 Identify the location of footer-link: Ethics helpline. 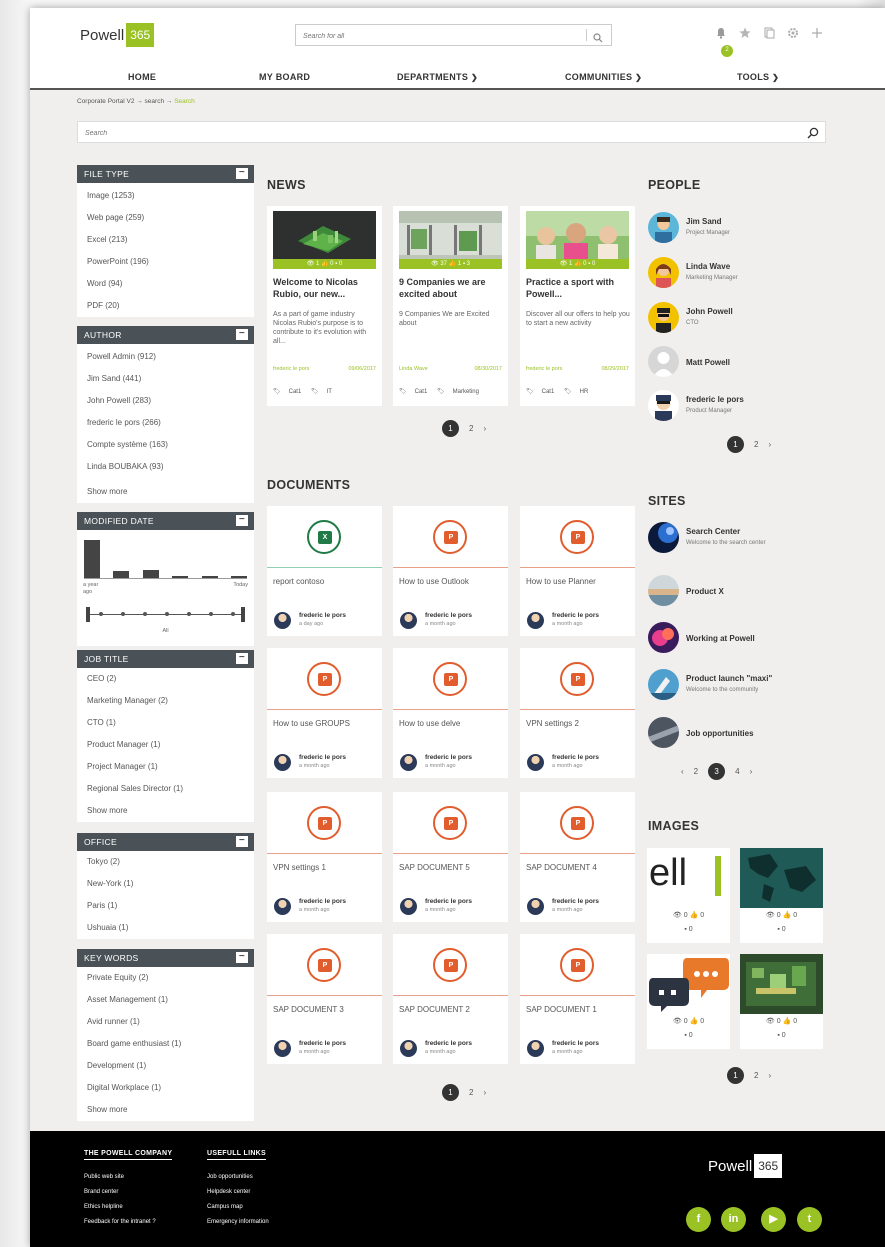
(103, 1207).